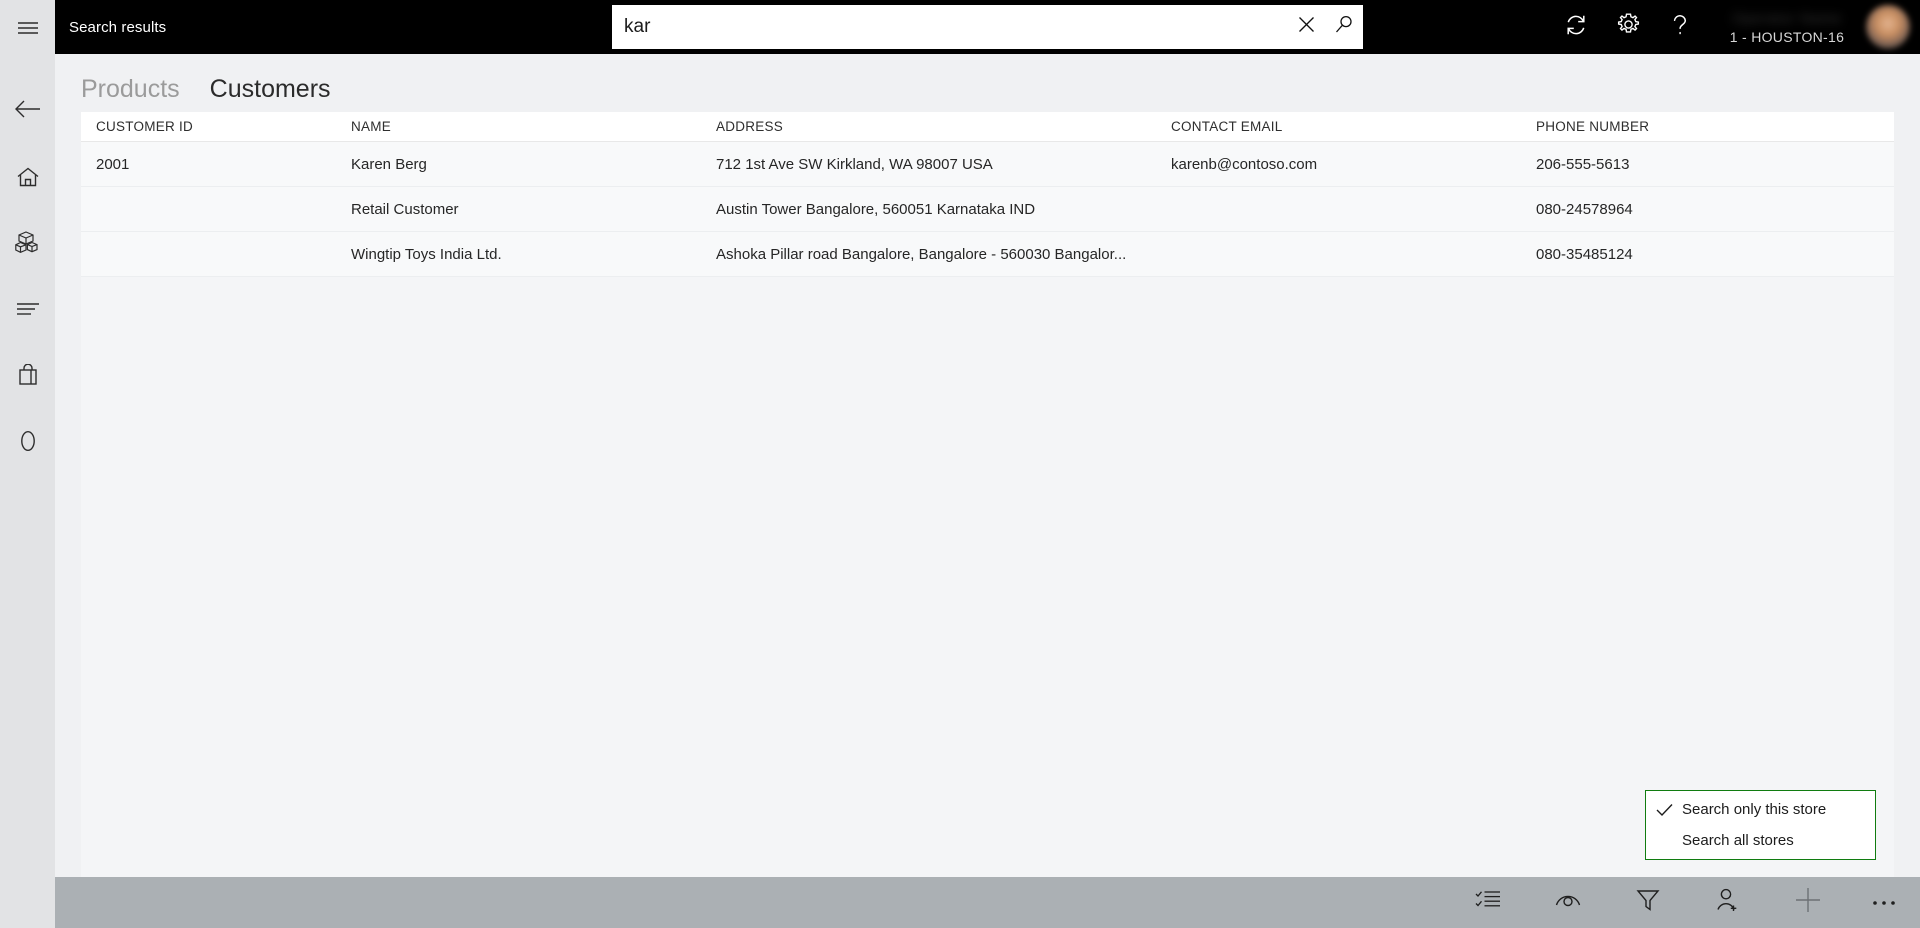 Image resolution: width=1920 pixels, height=928 pixels. Describe the element at coordinates (130, 89) in the screenshot. I see `tab-products: Products` at that location.